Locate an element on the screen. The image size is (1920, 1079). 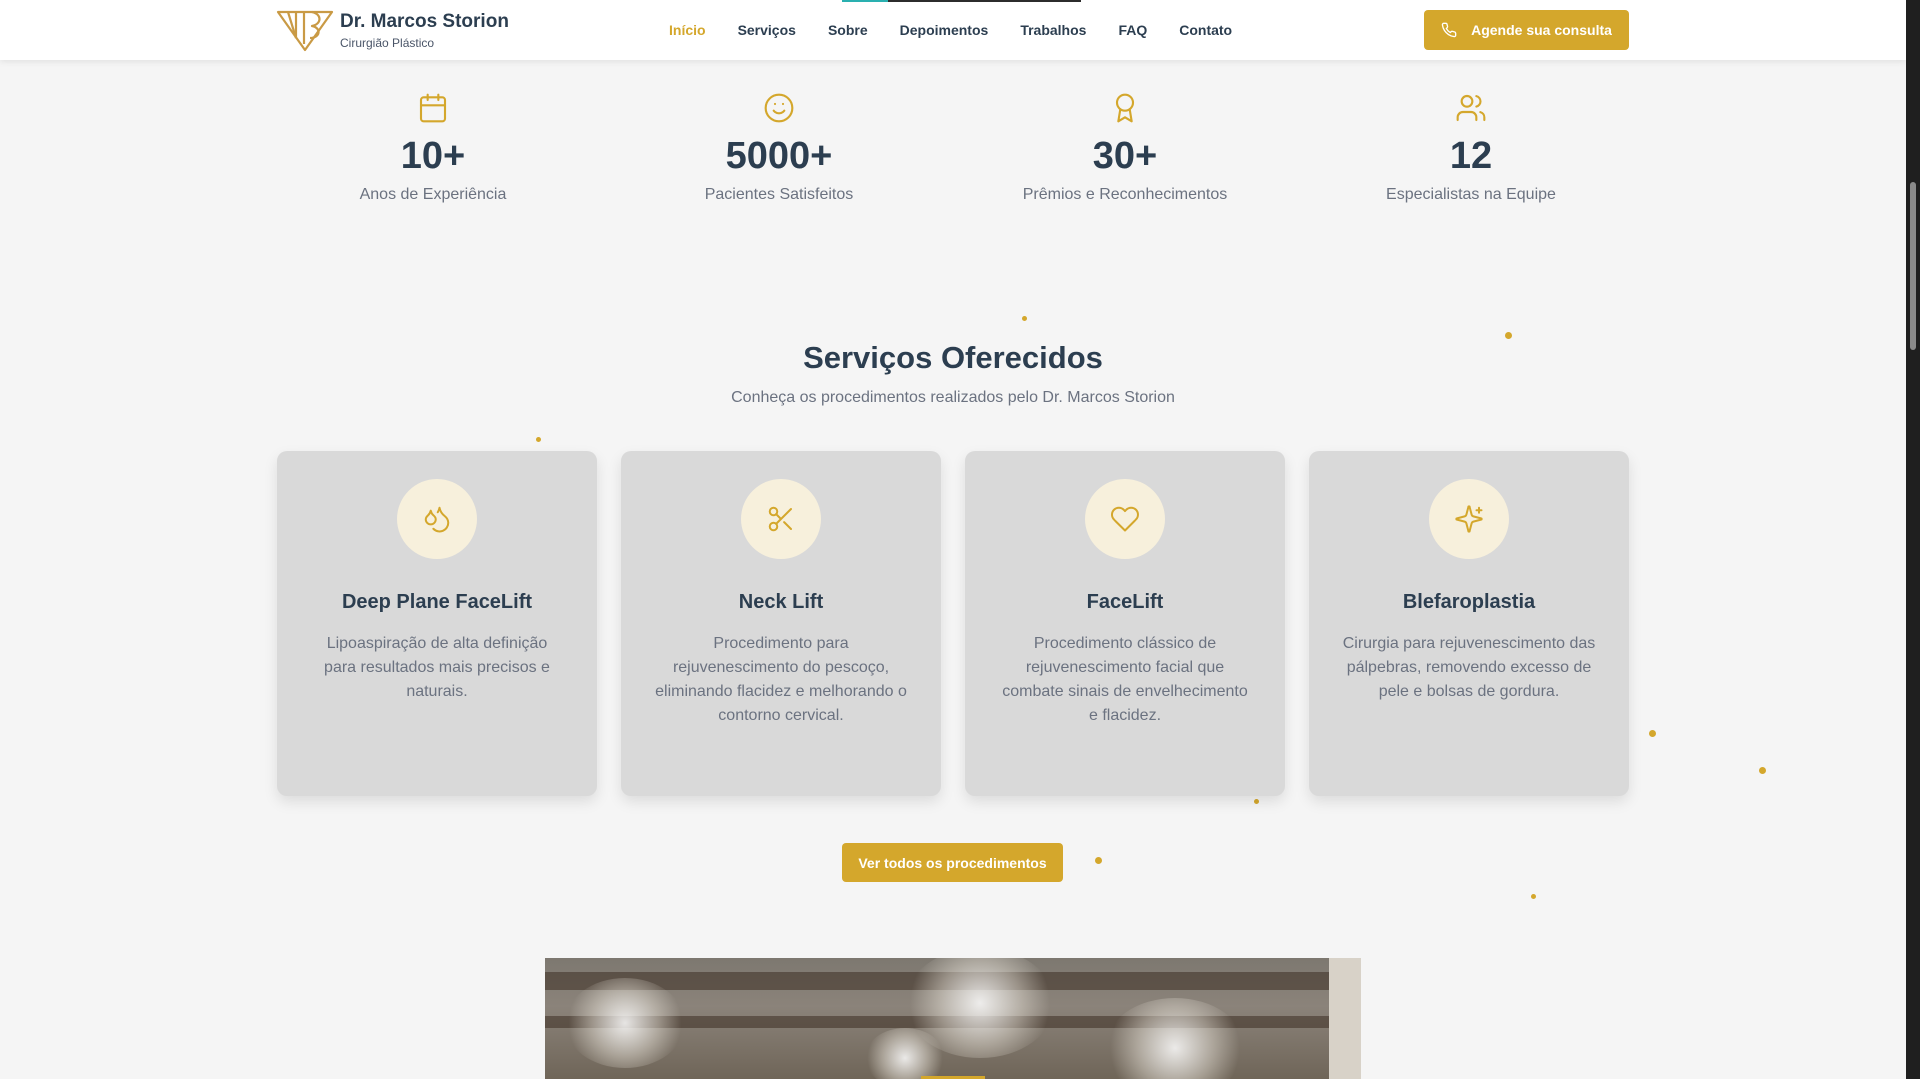
nav-link-inicio: Início is located at coordinates (687, 30).